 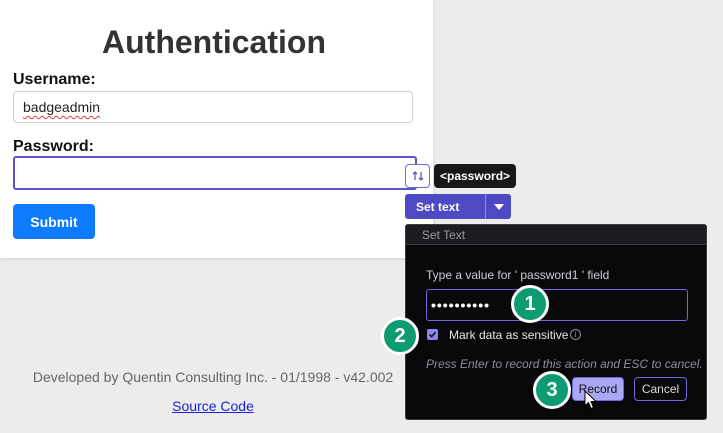 I want to click on sort-arrows-icon, so click(x=417, y=176).